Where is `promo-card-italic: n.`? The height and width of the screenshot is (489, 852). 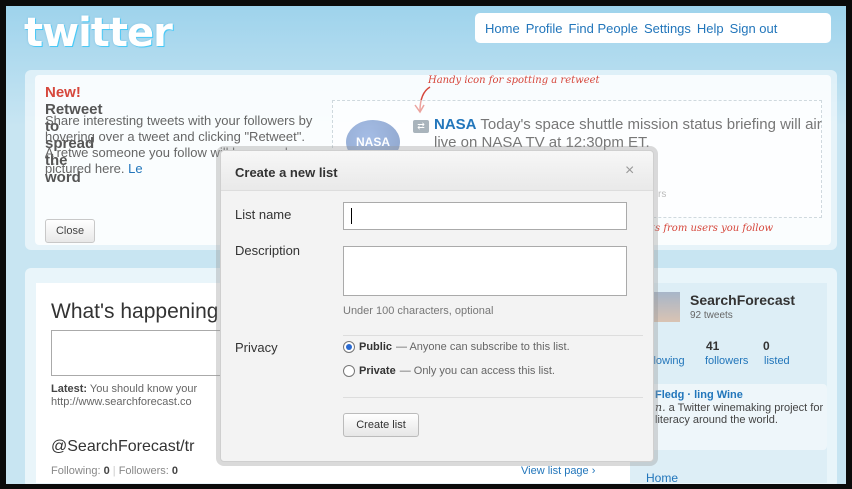 promo-card-italic: n. is located at coordinates (660, 407).